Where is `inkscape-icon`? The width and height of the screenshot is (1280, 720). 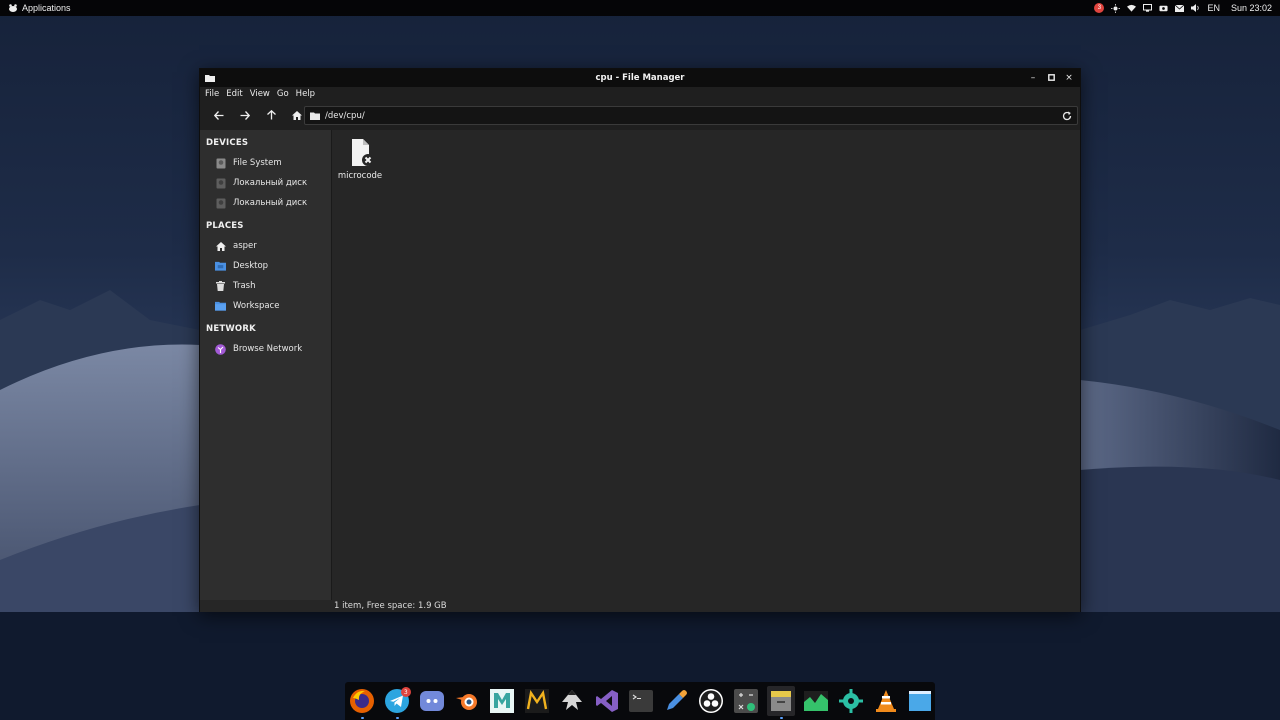 inkscape-icon is located at coordinates (571, 700).